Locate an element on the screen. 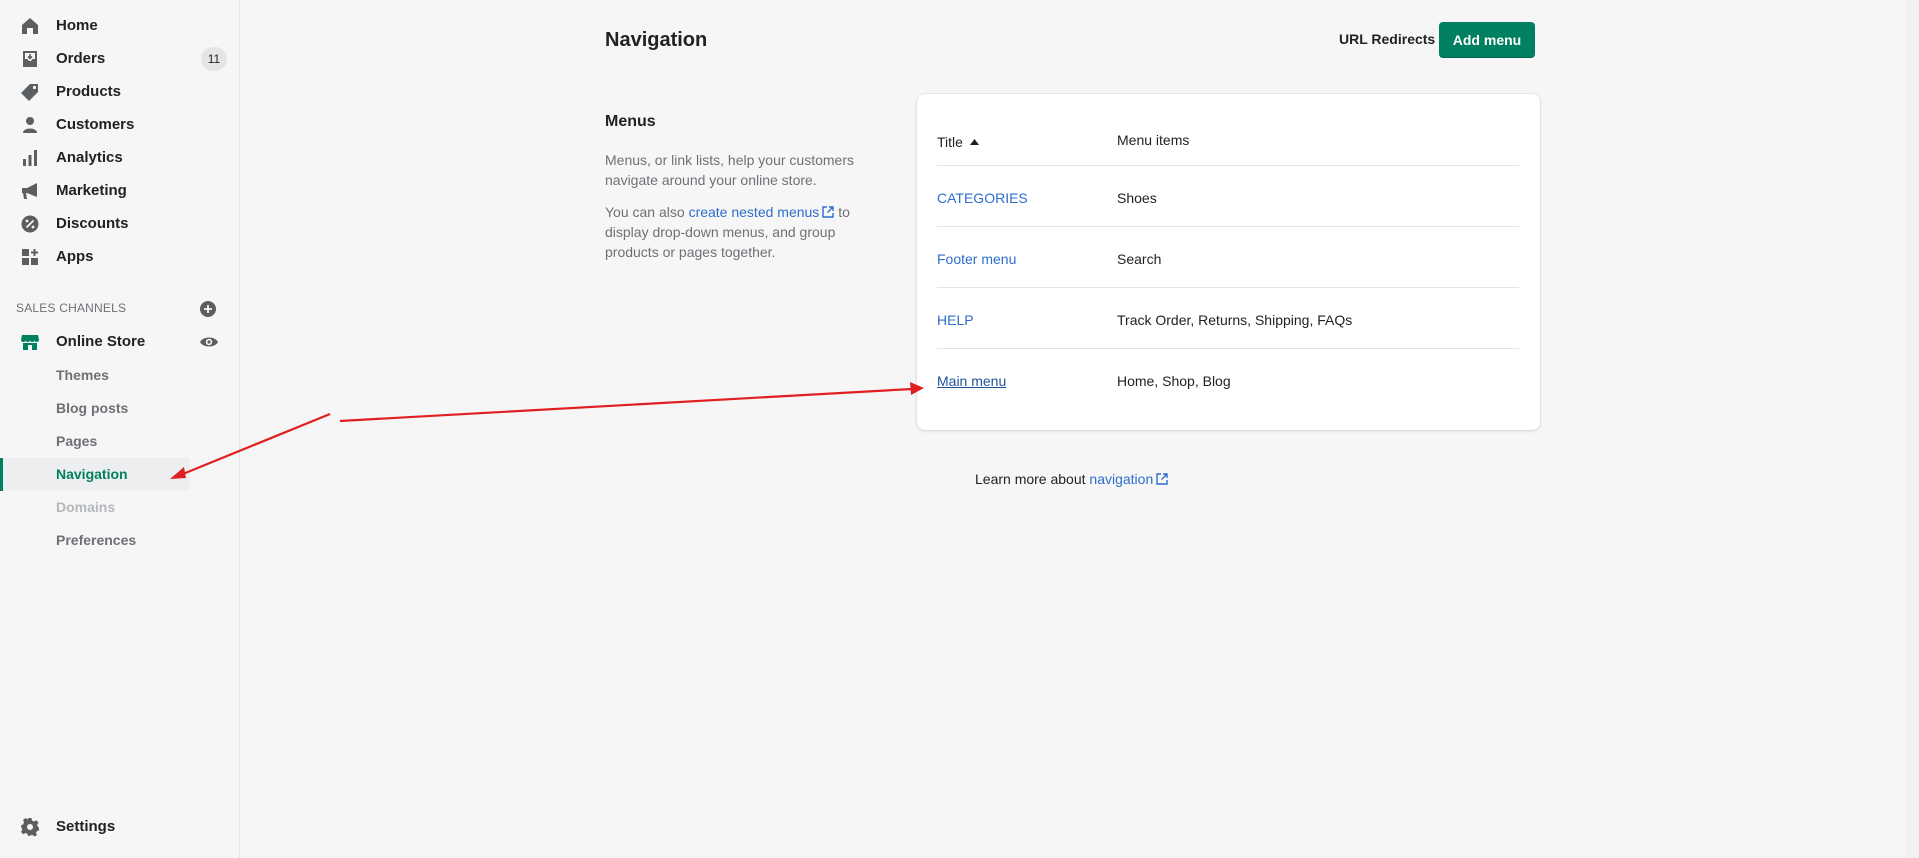  sidebar-item-label: Customers is located at coordinates (95, 124).